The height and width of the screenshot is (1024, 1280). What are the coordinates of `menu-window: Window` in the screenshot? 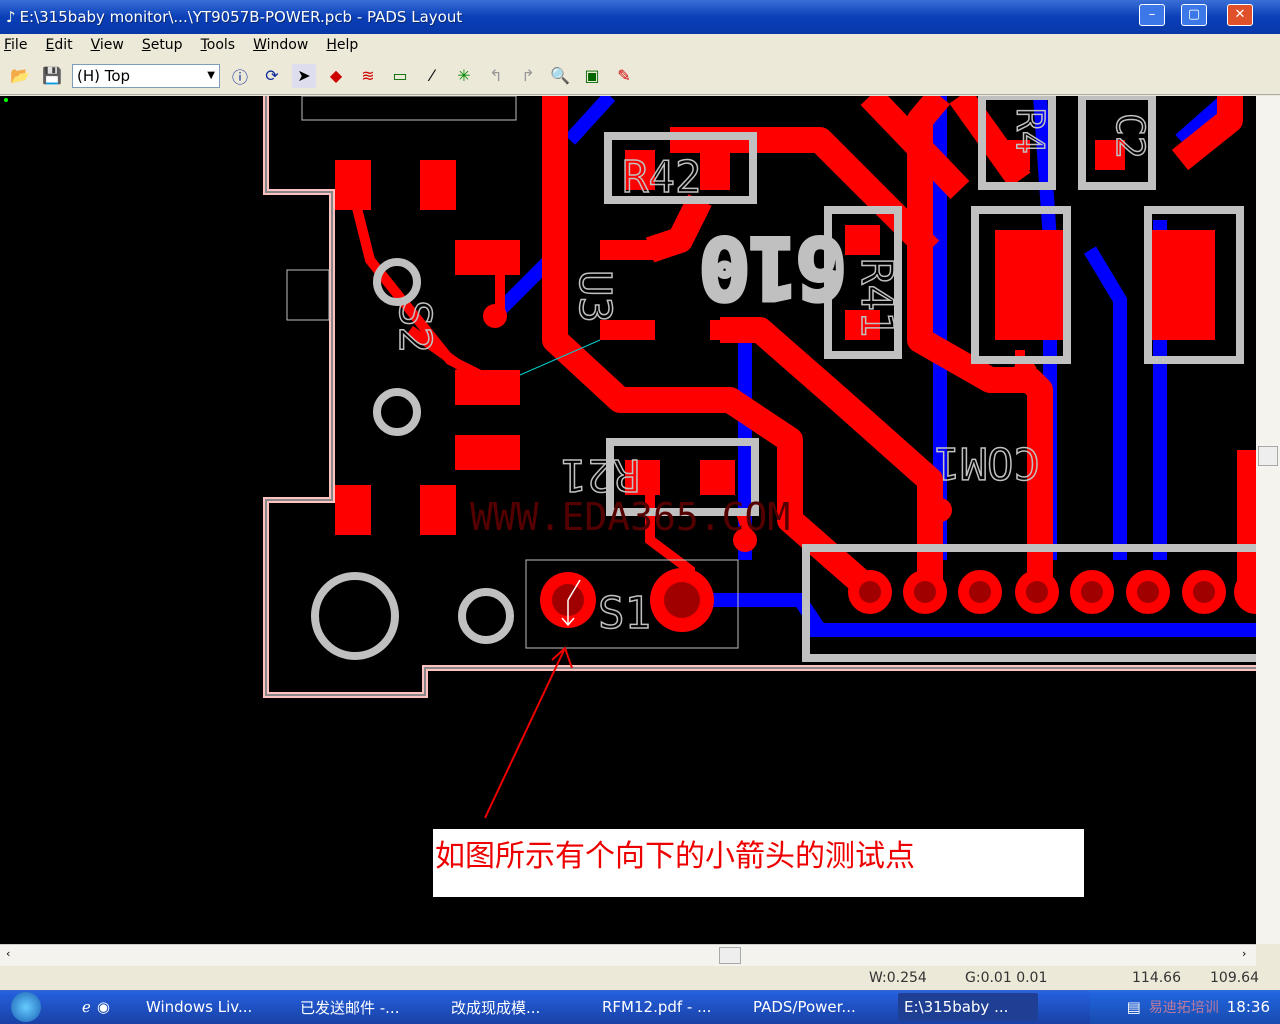 It's located at (280, 45).